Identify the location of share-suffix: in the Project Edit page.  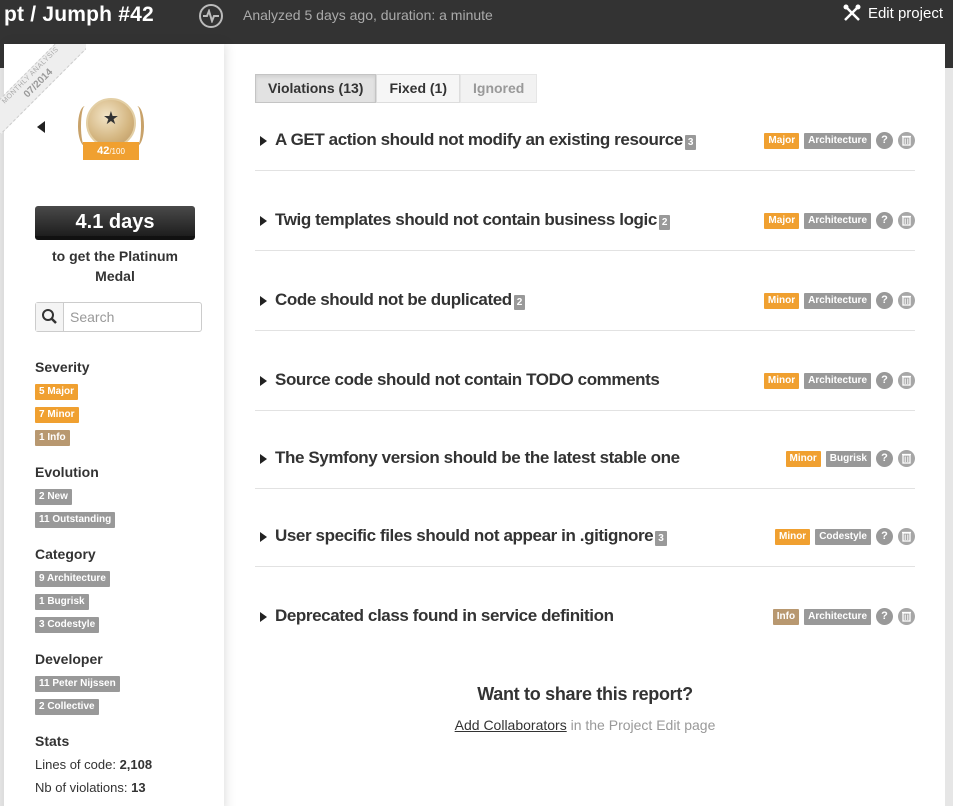
(641, 725).